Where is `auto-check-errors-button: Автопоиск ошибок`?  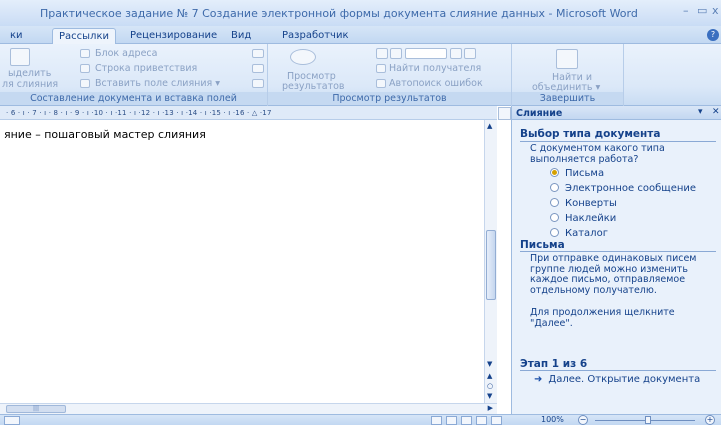 auto-check-errors-button: Автопоиск ошибок is located at coordinates (436, 83).